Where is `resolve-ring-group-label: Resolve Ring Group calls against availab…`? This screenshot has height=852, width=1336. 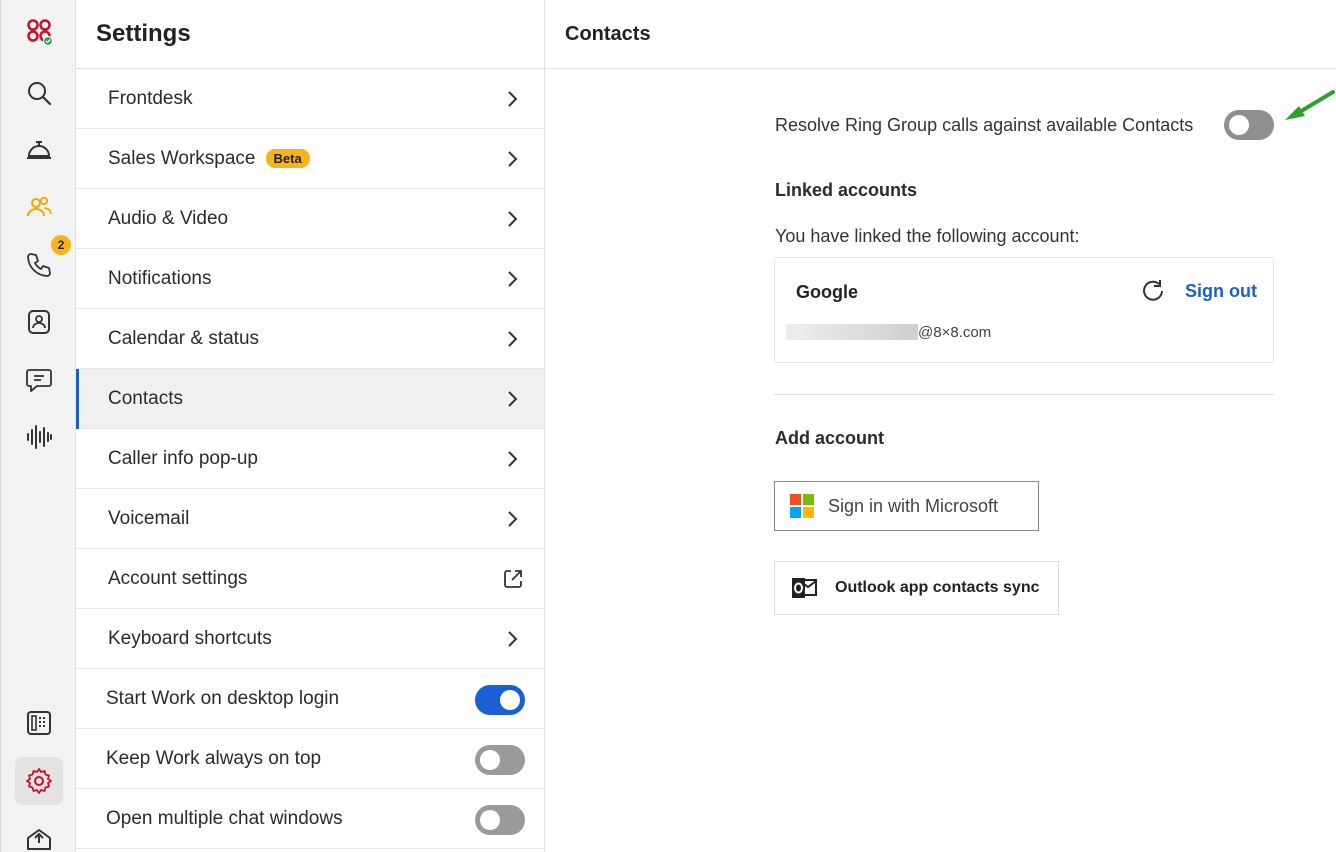 resolve-ring-group-label: Resolve Ring Group calls against availab… is located at coordinates (984, 125).